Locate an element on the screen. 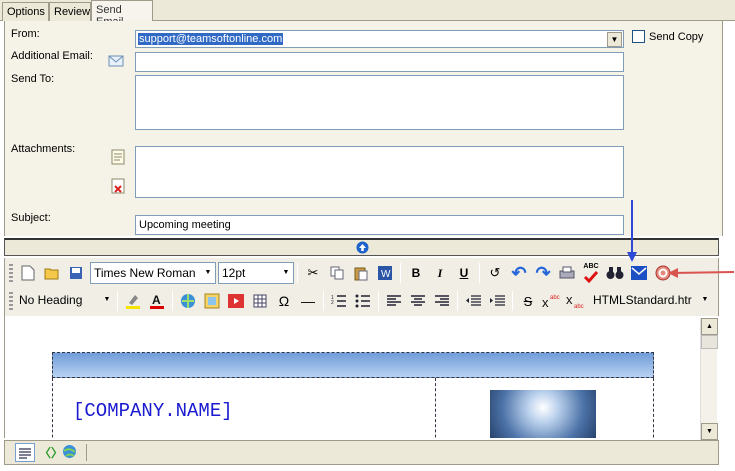 This screenshot has width=735, height=471. align-left-icon is located at coordinates (394, 301).